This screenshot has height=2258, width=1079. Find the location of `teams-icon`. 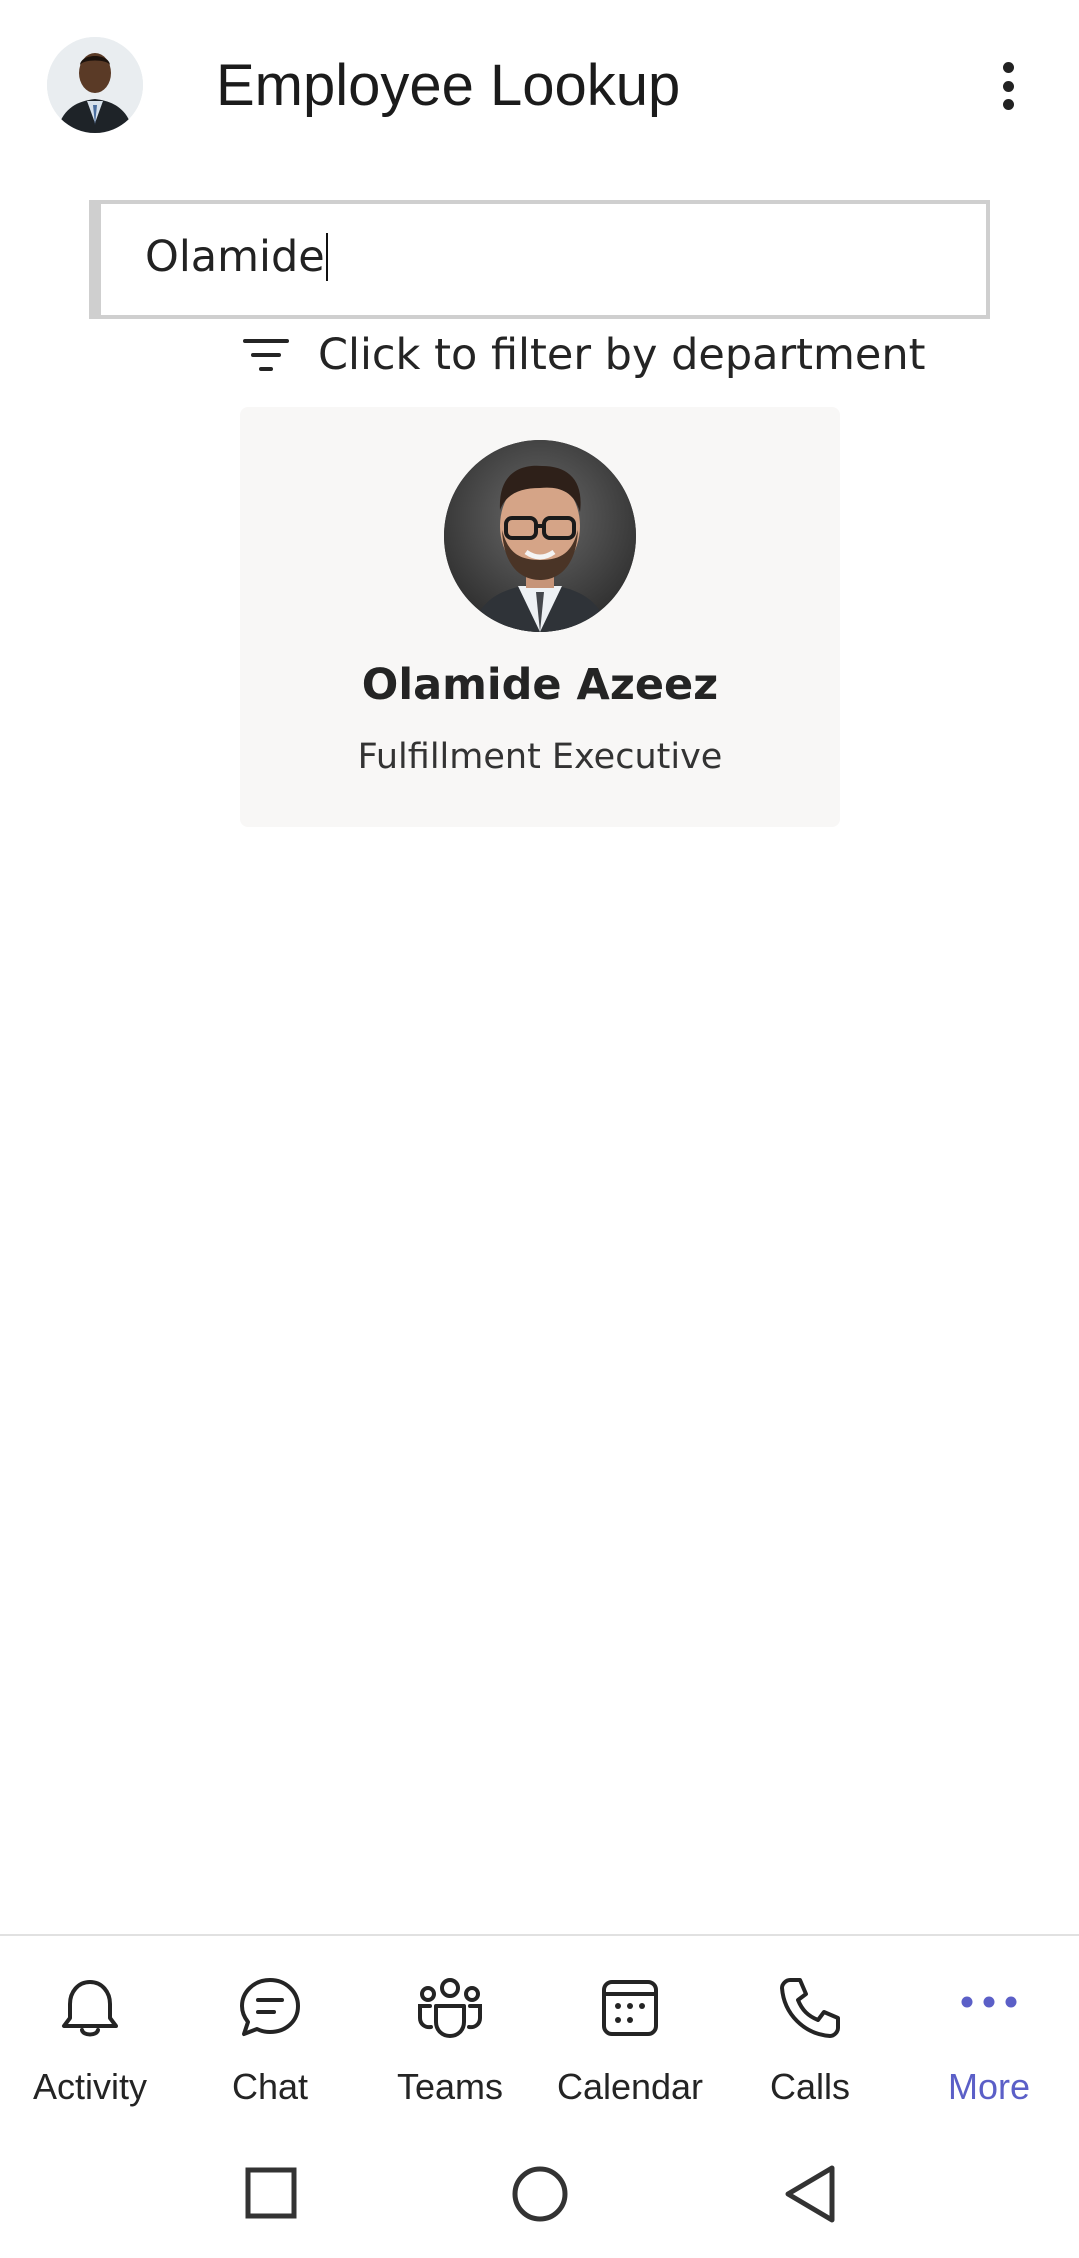

teams-icon is located at coordinates (450, 2008).